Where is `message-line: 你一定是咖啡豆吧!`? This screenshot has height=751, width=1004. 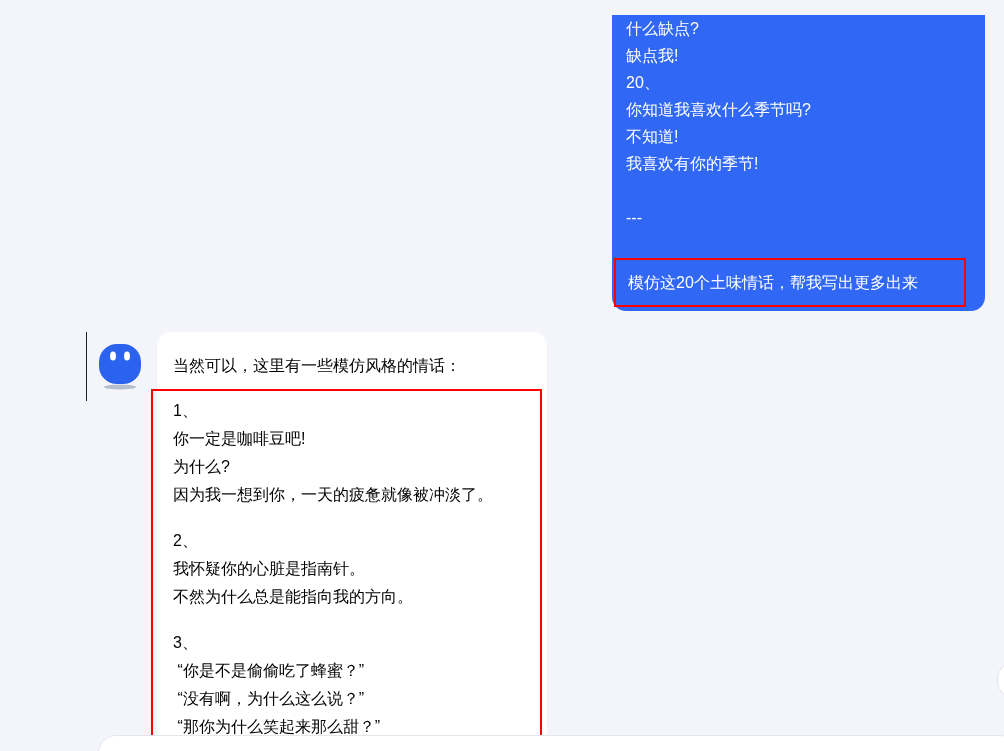
message-line: 你一定是咖啡豆吧! is located at coordinates (240, 439).